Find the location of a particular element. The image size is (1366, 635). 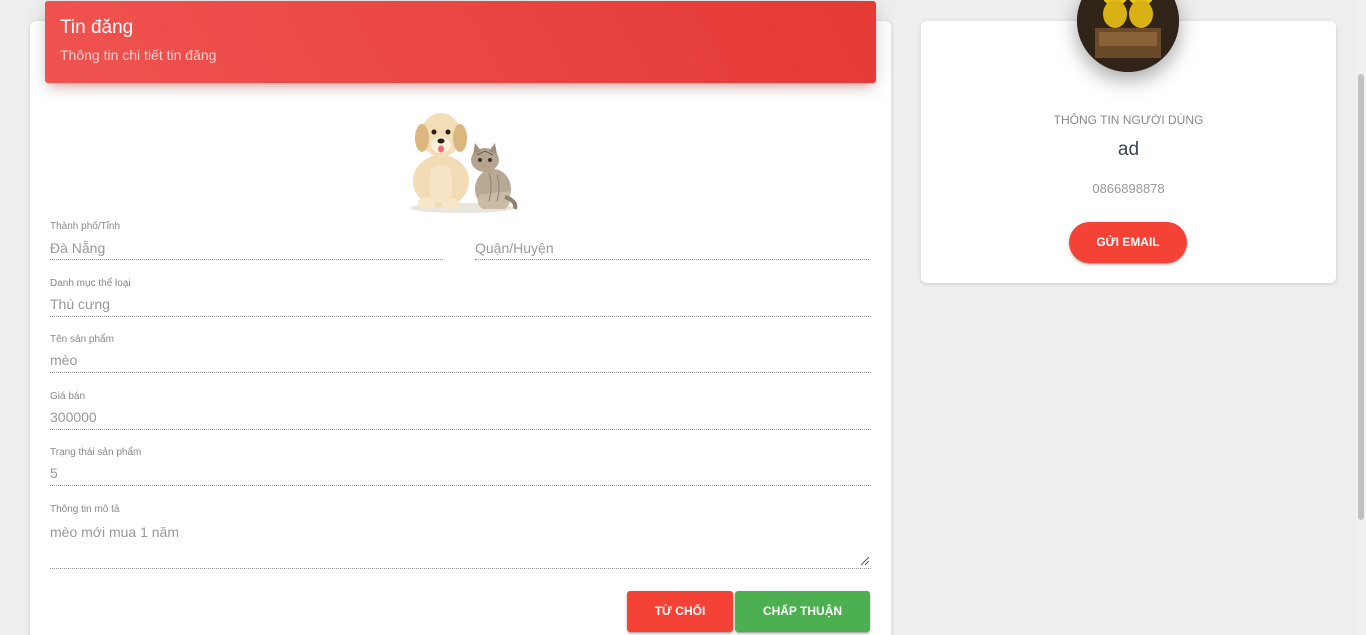

district-placeholder: Quận/Huyện is located at coordinates (514, 248).